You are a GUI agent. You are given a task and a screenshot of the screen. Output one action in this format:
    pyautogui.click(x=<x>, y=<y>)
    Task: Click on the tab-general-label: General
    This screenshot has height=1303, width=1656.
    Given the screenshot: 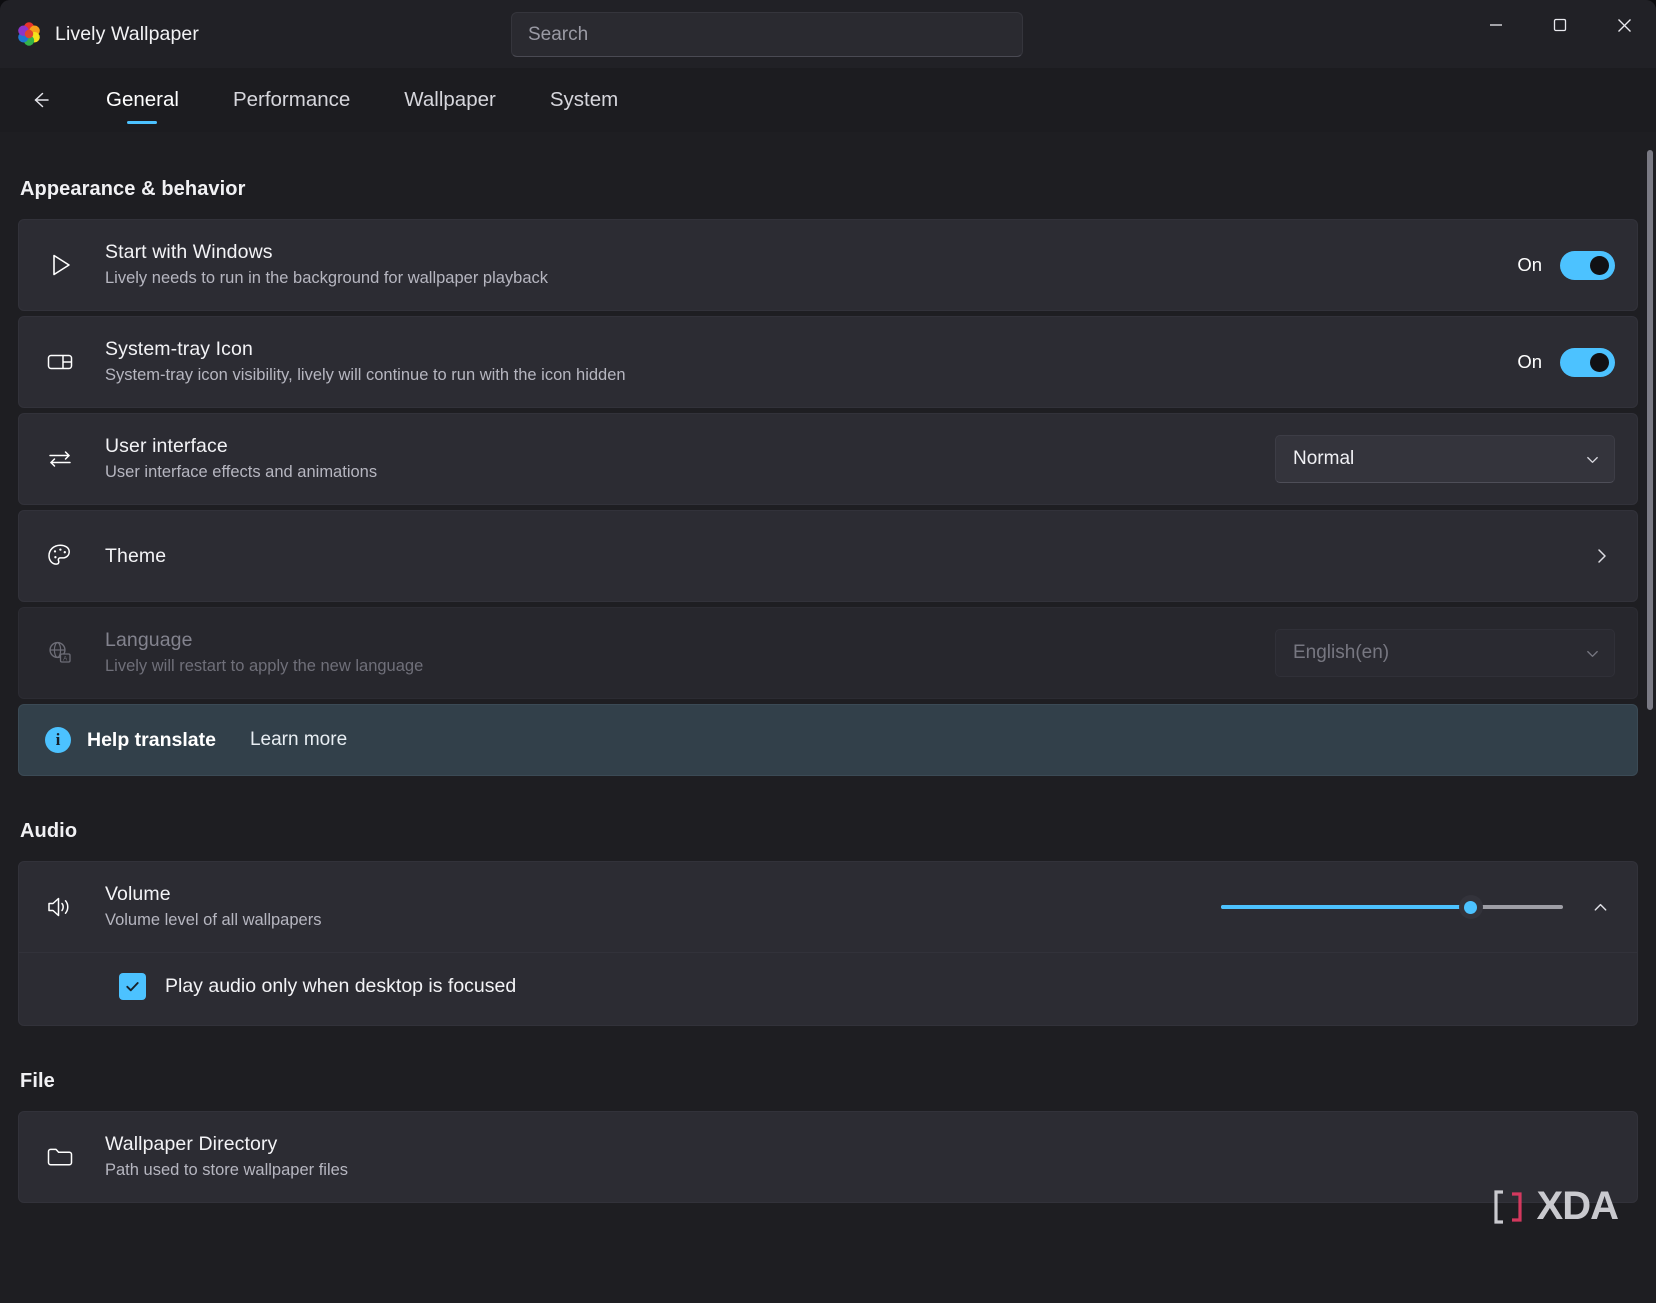 What is the action you would take?
    pyautogui.click(x=142, y=99)
    